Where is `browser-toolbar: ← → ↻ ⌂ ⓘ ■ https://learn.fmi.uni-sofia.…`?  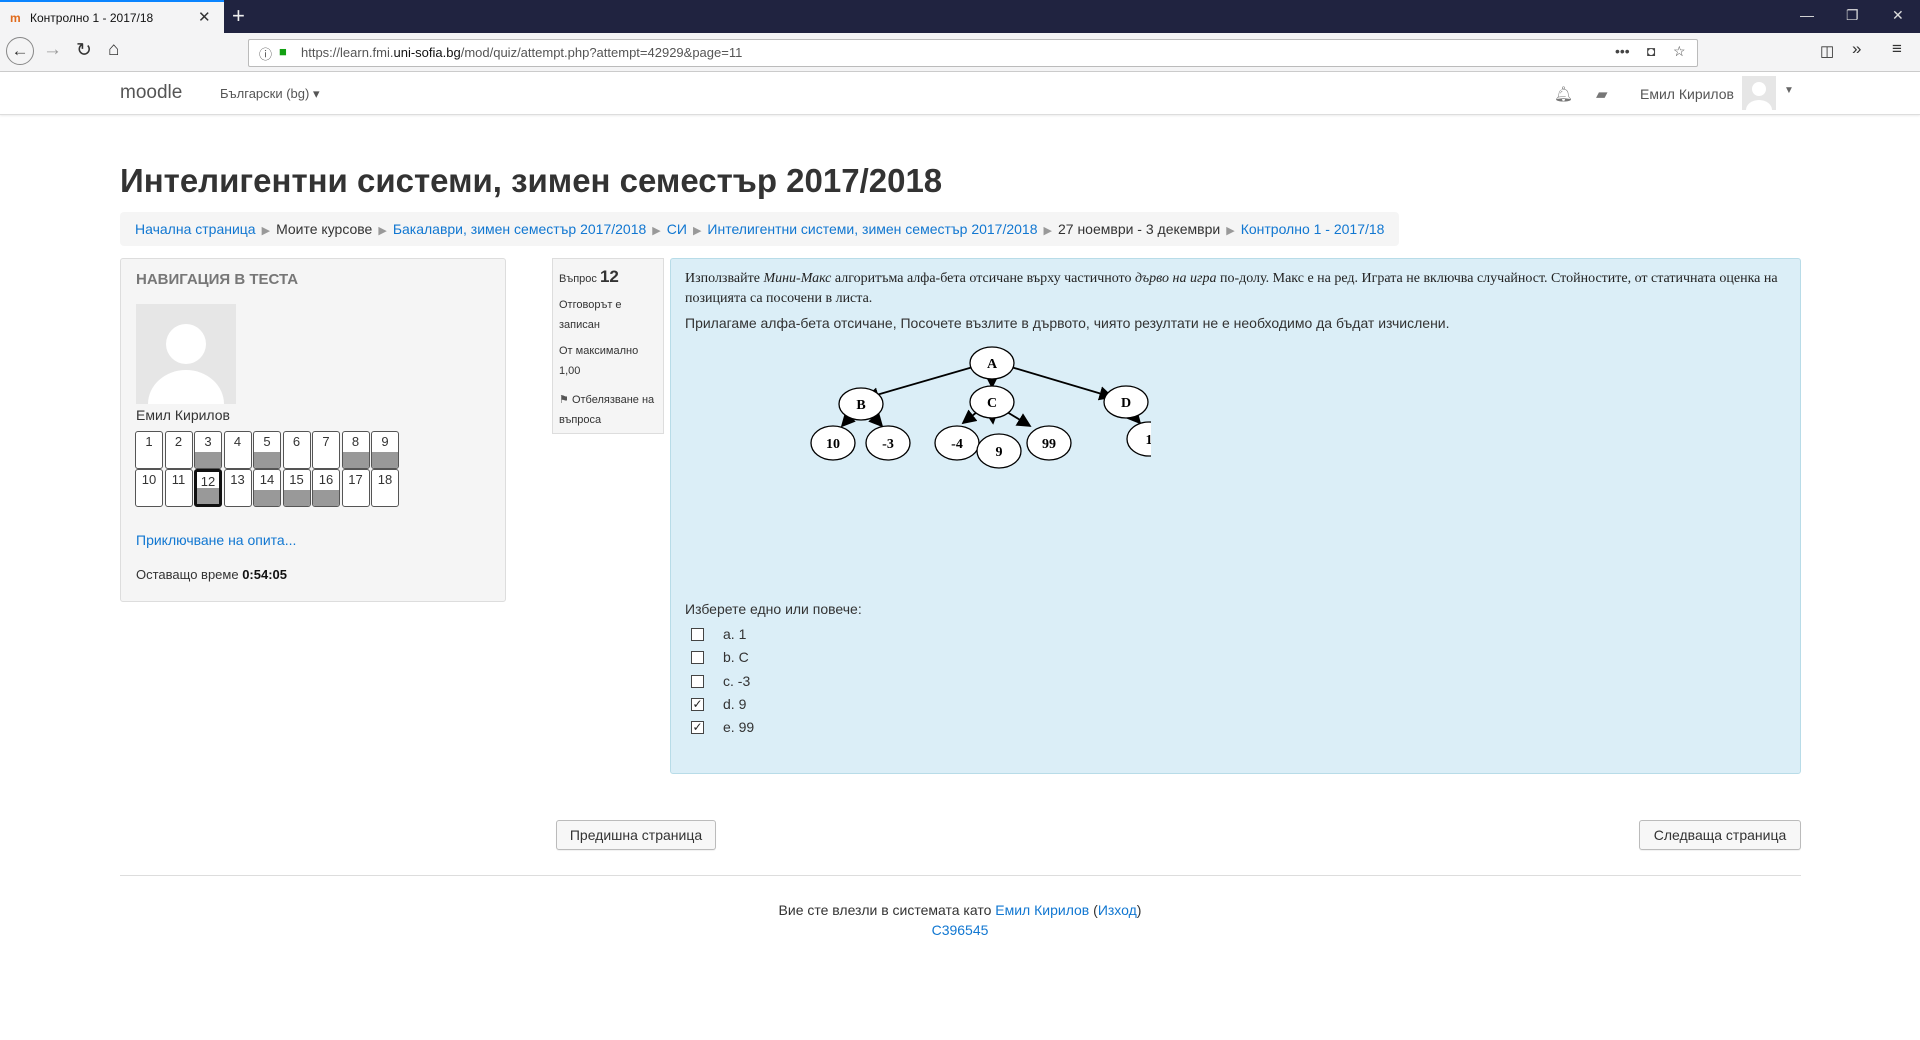
browser-toolbar: ← → ↻ ⌂ ⓘ ■ https://learn.fmi.uni-sofia.… is located at coordinates (960, 52).